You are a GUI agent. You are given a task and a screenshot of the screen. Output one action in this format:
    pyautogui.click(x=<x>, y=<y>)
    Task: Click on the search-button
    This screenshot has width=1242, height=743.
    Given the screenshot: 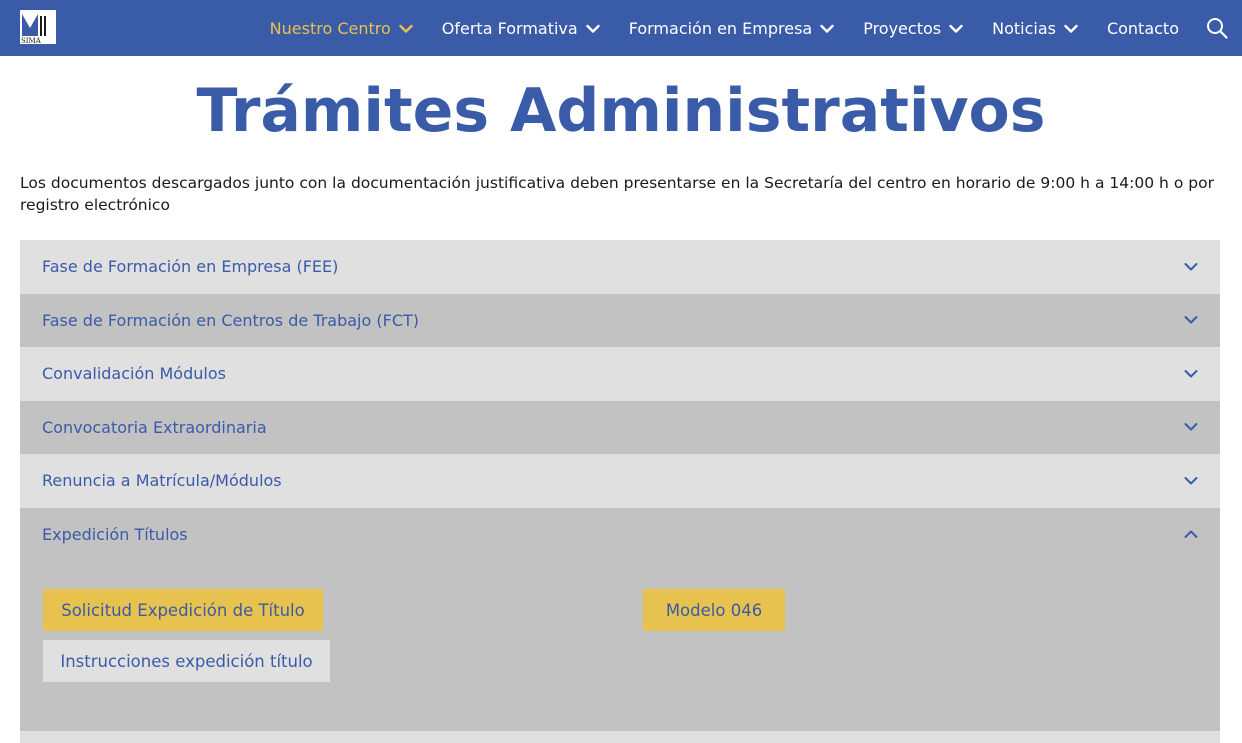 What is the action you would take?
    pyautogui.click(x=1217, y=28)
    